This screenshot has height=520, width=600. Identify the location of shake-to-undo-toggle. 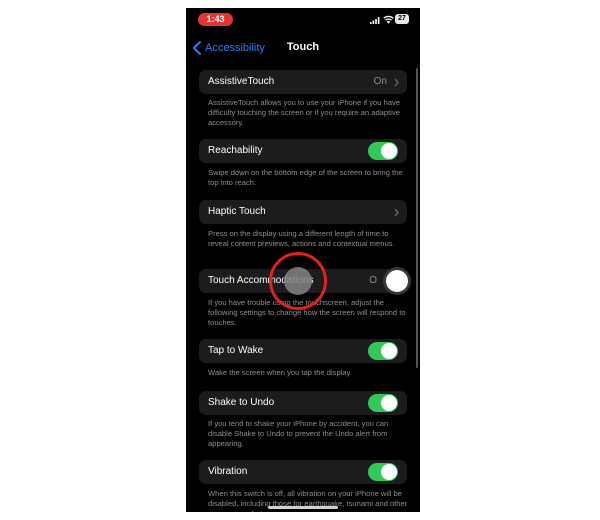
(383, 403).